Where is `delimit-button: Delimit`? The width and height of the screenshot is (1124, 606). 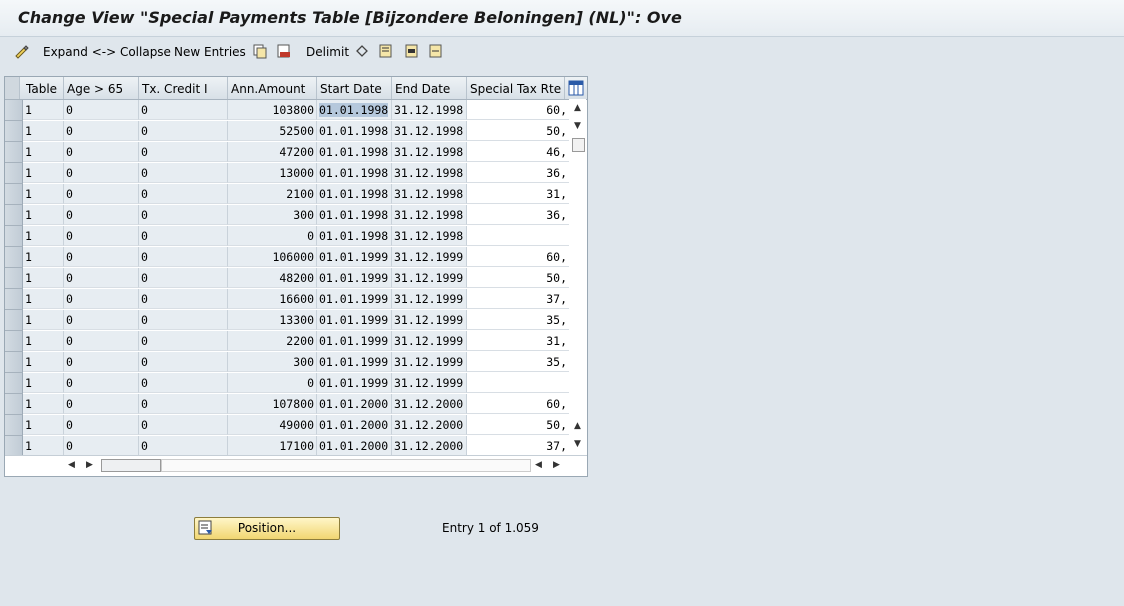
delimit-button: Delimit is located at coordinates (327, 52).